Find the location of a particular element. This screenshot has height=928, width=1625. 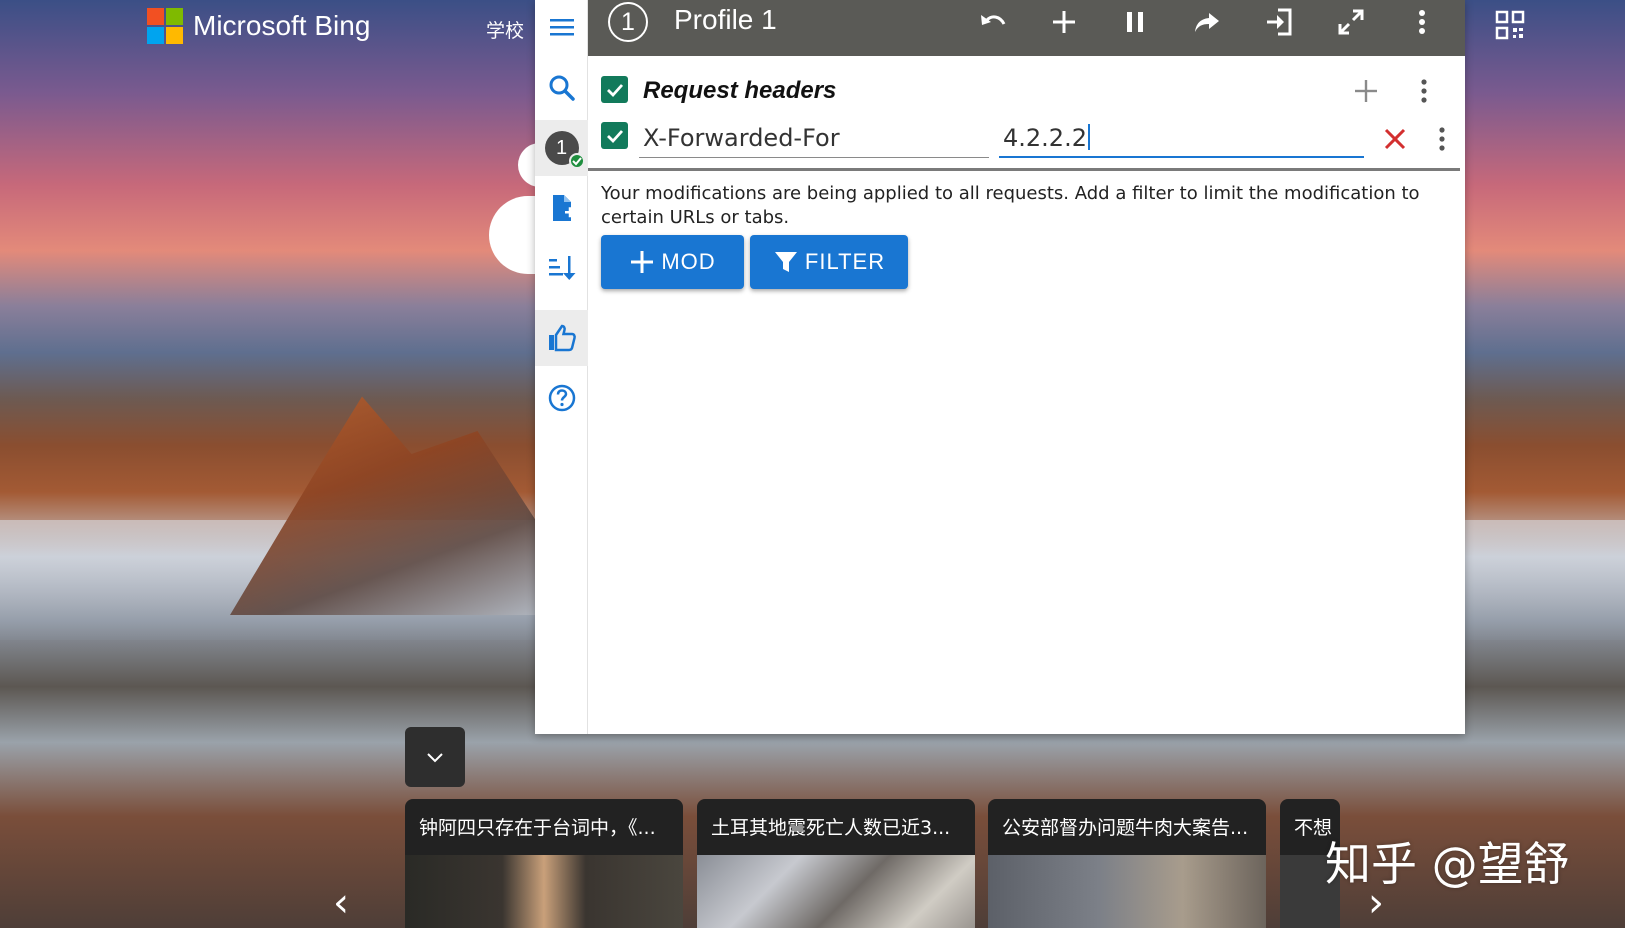

sort-icon is located at coordinates (561, 268).